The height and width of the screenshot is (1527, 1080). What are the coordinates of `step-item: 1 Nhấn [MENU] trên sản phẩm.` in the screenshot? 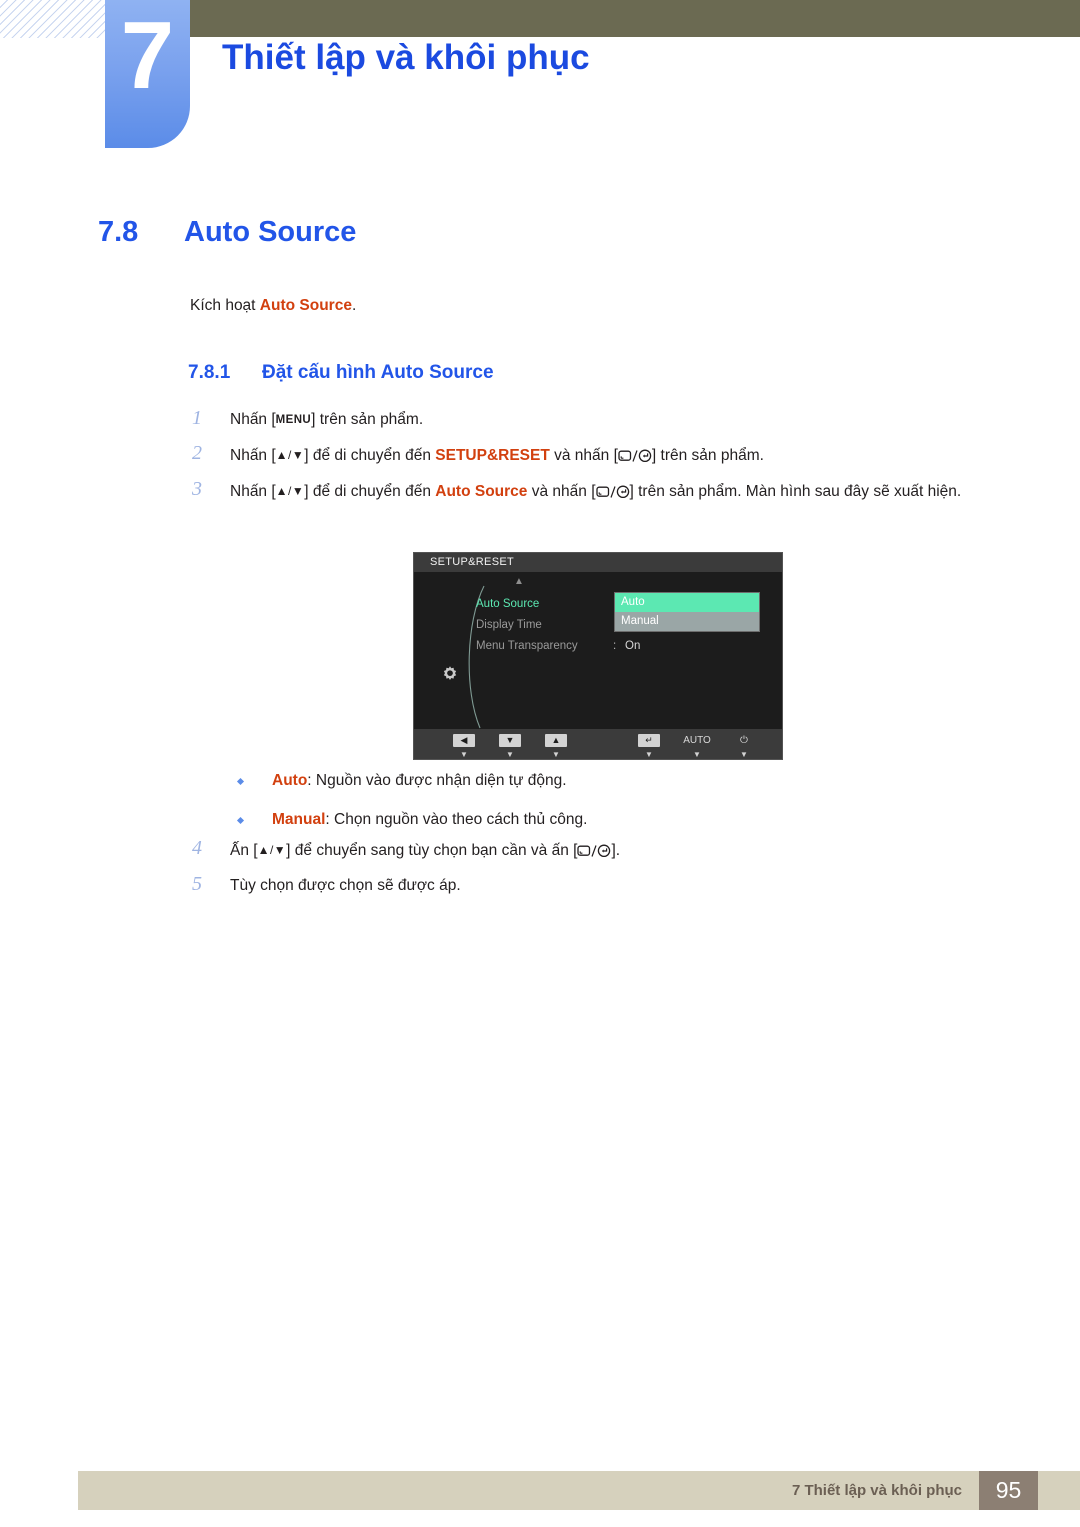 It's located at (595, 419).